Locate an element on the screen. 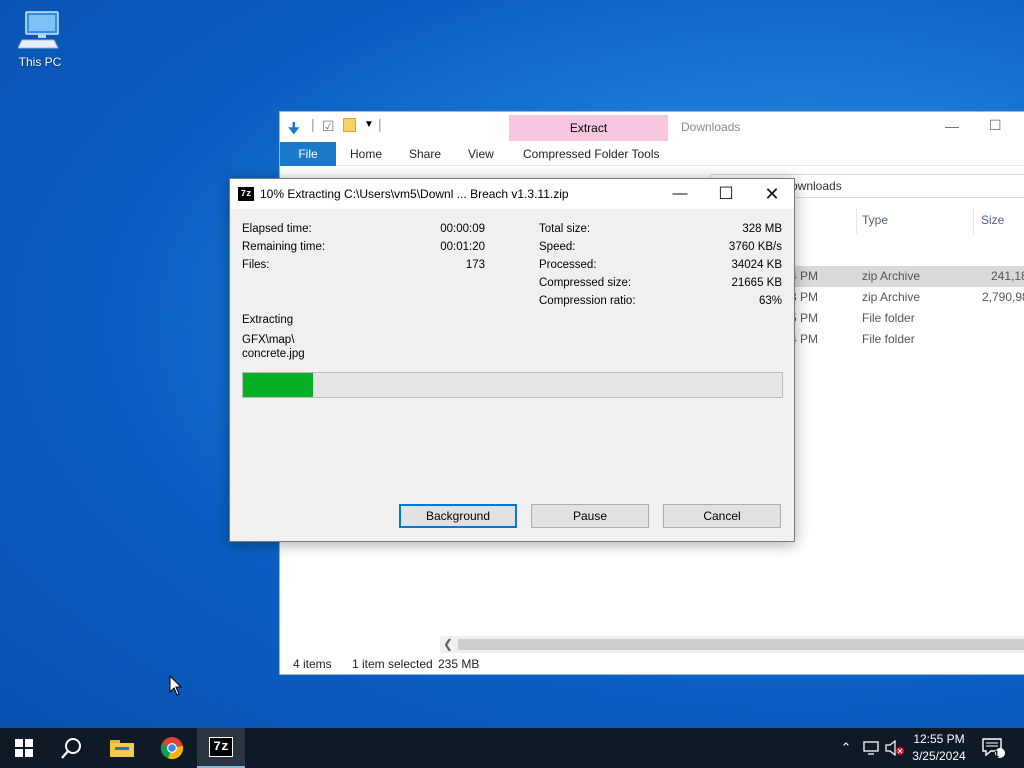 This screenshot has height=768, width=1024. remaining-time-label: Remaining time: is located at coordinates (284, 247).